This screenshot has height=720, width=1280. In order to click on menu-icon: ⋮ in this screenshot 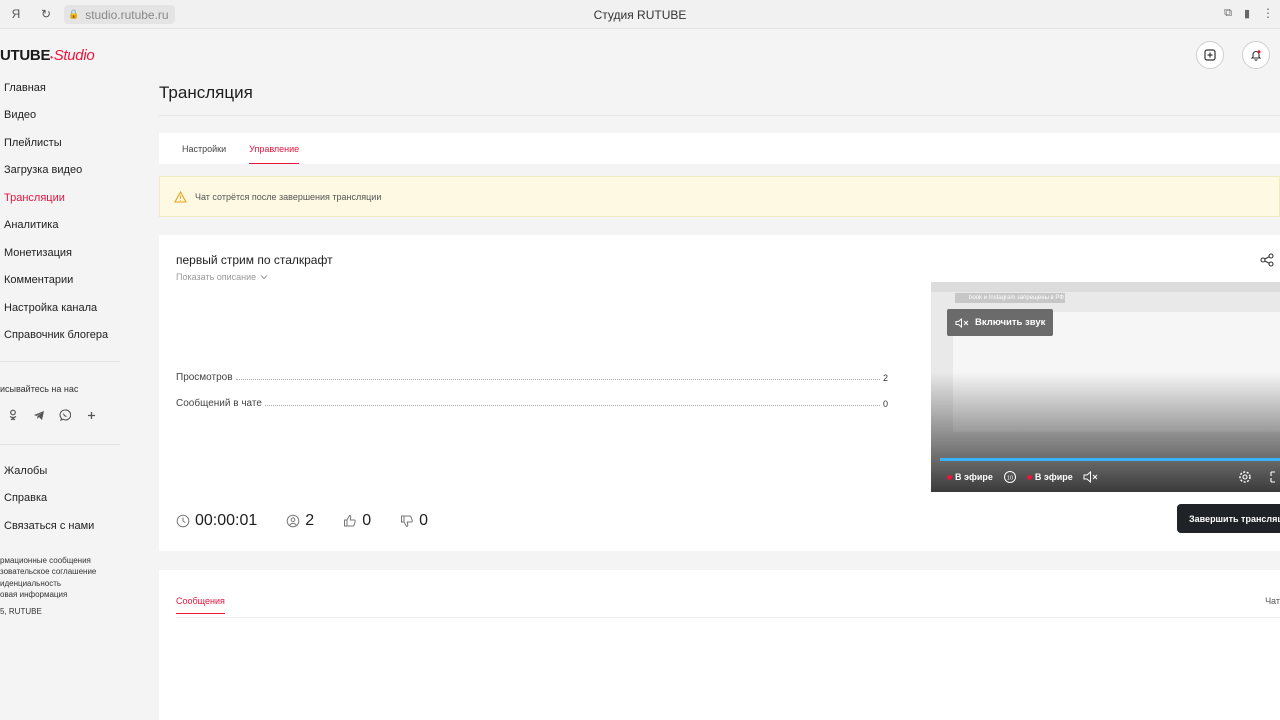, I will do `click(1268, 13)`.